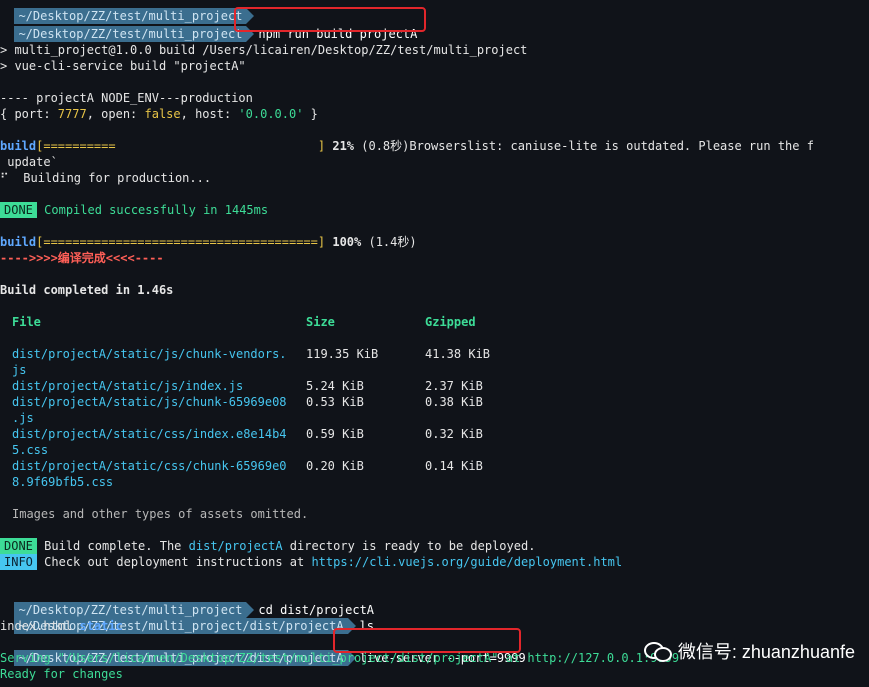  I want to click on progress-bar: [======================================], so click(181, 242).